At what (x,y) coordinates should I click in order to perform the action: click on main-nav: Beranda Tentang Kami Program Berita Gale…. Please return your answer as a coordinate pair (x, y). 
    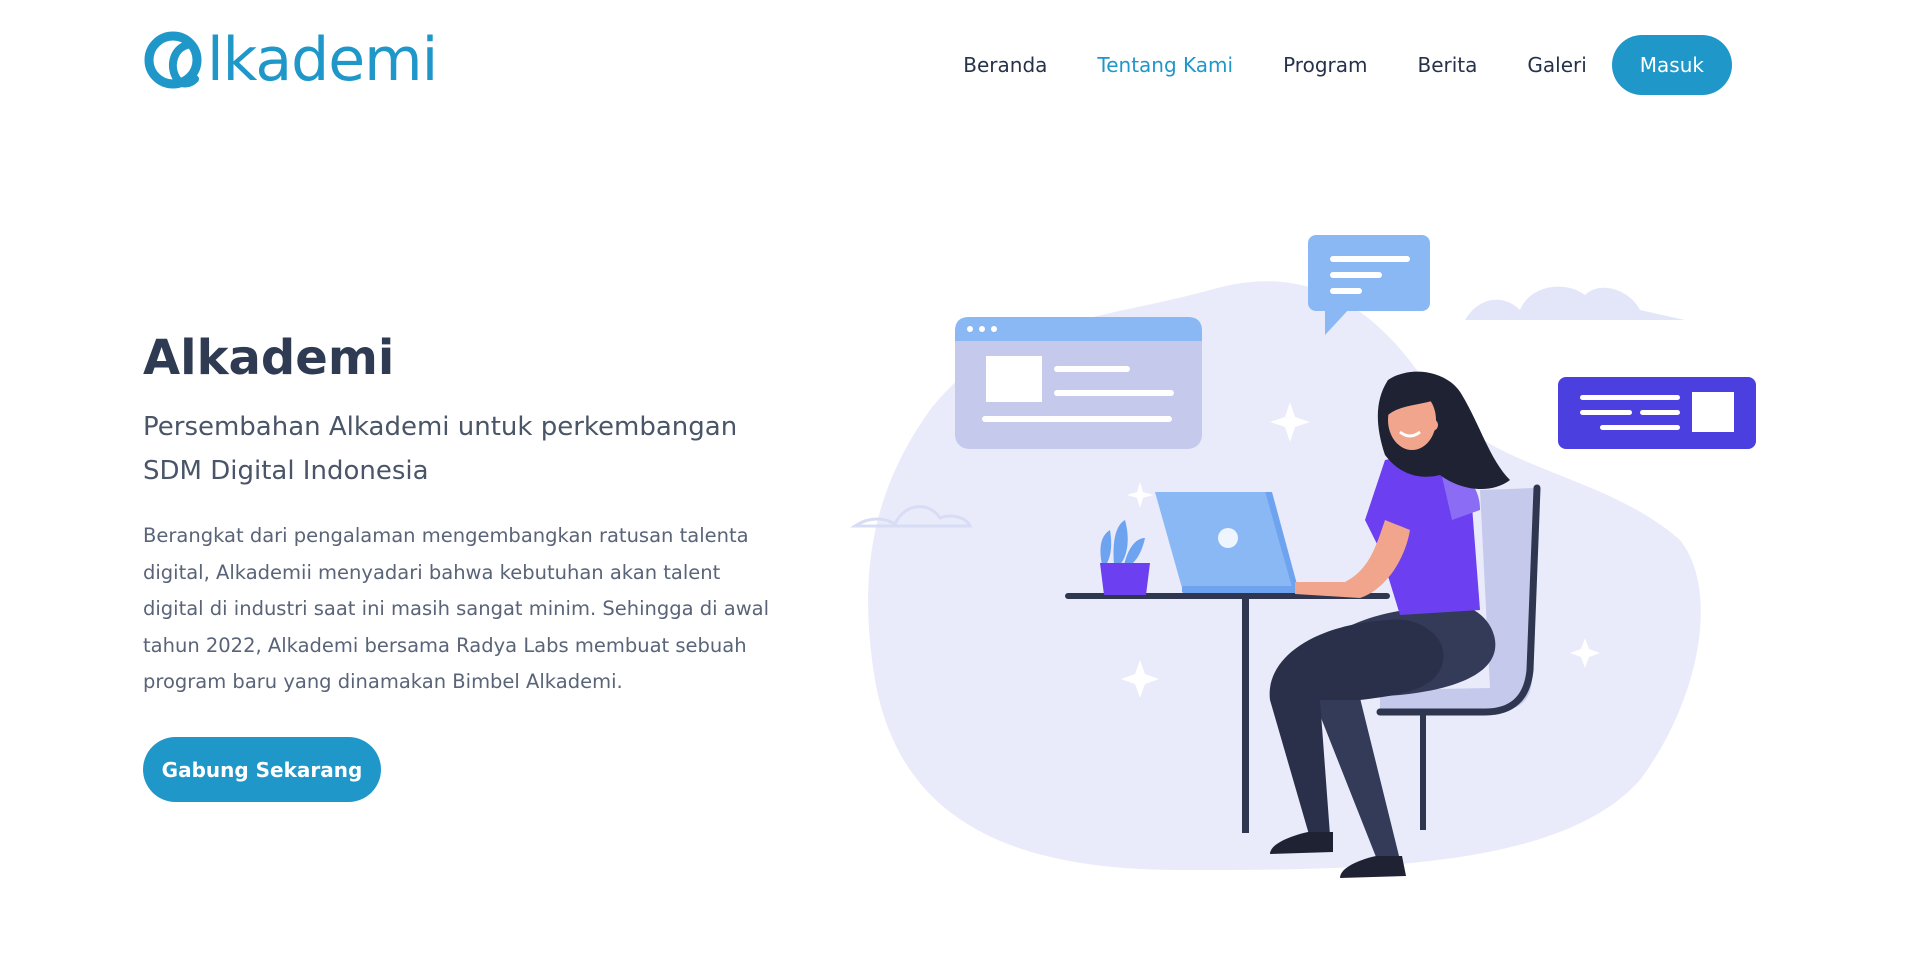
    Looking at the image, I should click on (1347, 65).